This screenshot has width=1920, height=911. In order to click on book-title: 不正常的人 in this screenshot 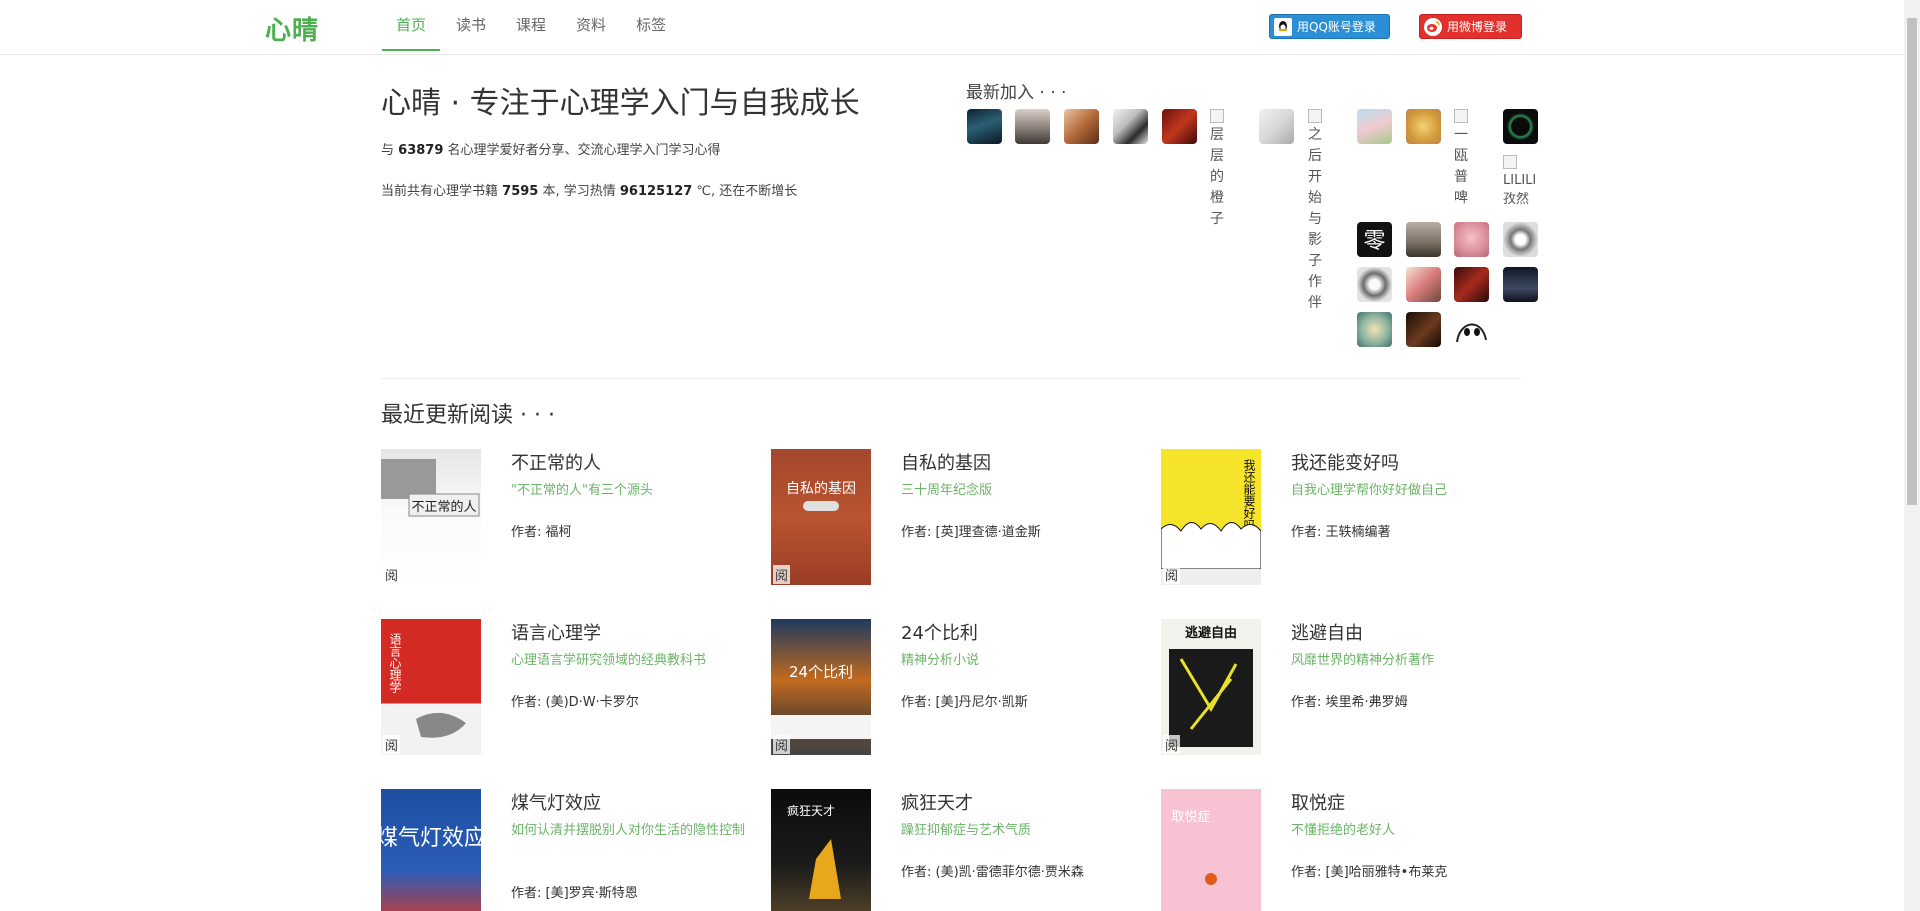, I will do `click(556, 462)`.